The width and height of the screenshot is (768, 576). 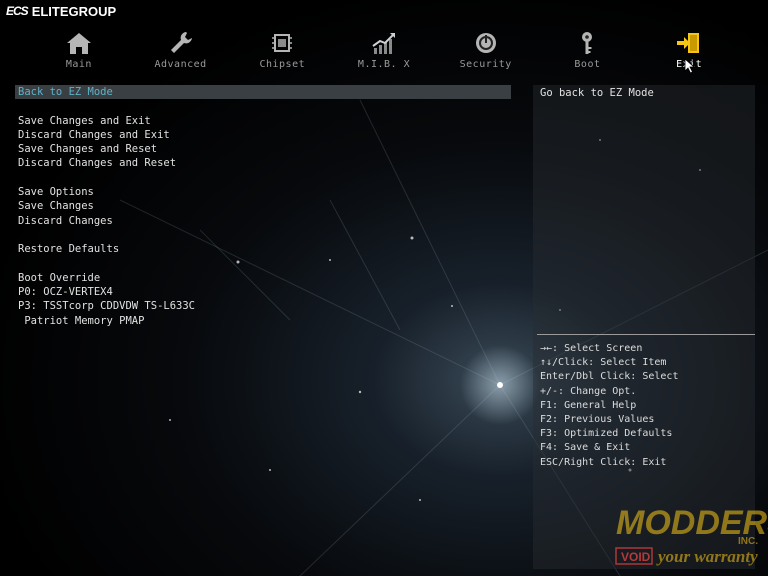 I want to click on tab-boot: Boot, so click(x=588, y=52).